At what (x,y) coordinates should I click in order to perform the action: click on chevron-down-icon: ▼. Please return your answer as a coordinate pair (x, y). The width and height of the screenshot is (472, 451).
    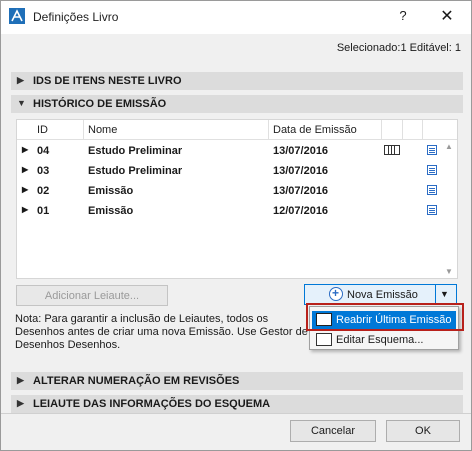
    Looking at the image, I should click on (444, 294).